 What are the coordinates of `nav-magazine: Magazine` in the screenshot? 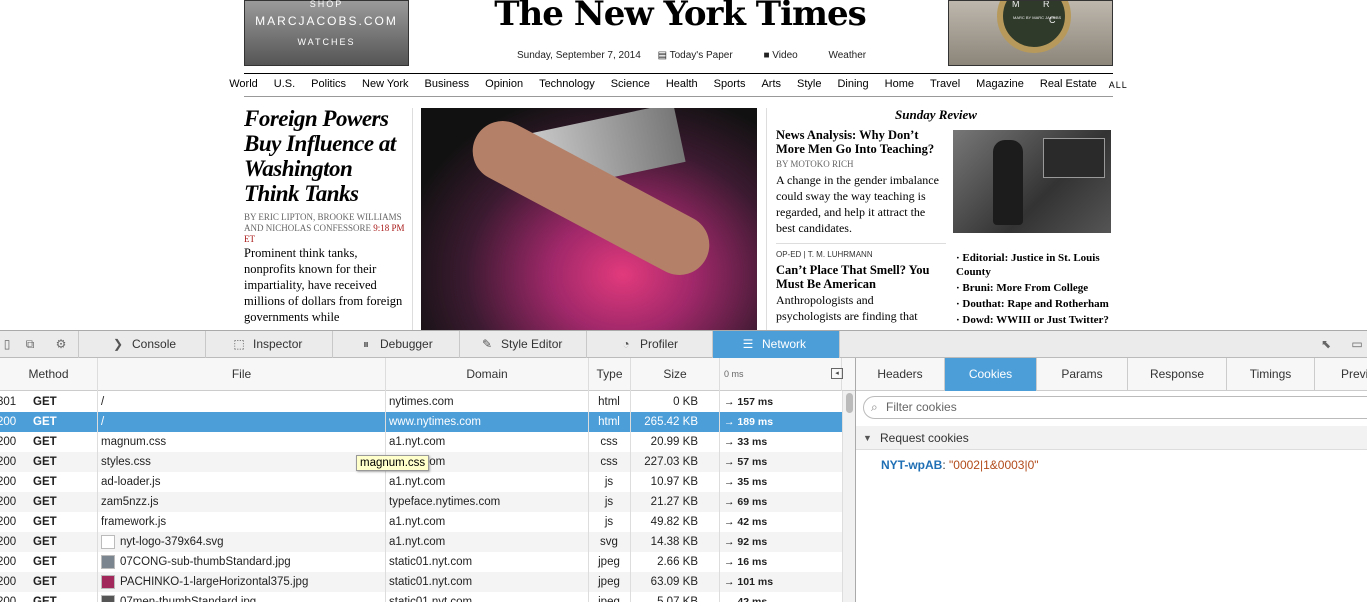 It's located at (1000, 87).